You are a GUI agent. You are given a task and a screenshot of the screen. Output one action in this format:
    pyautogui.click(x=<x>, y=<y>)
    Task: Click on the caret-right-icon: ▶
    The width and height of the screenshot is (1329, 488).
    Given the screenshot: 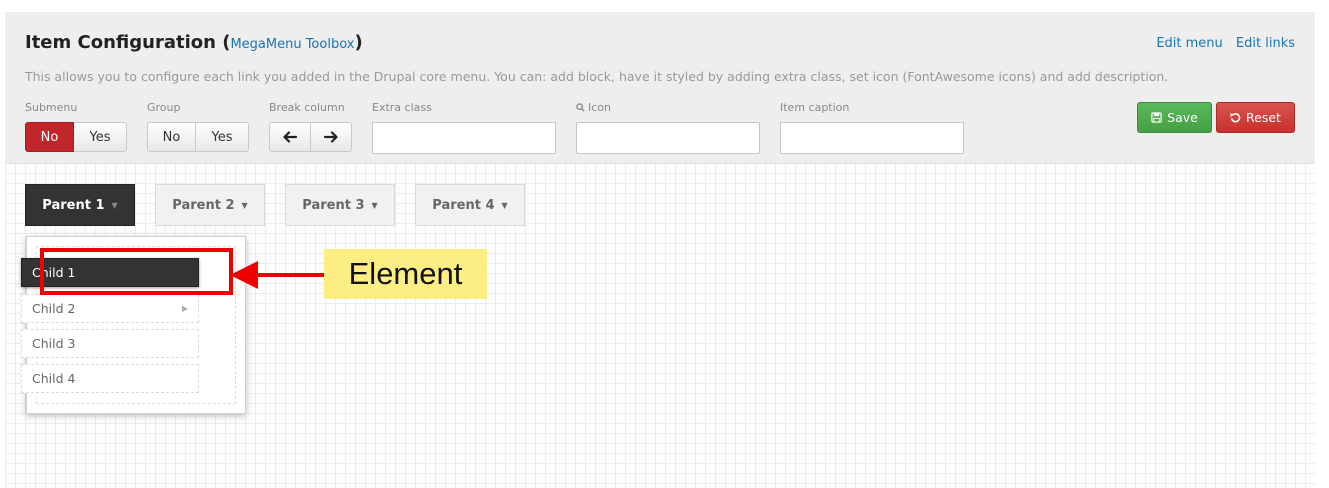 What is the action you would take?
    pyautogui.click(x=184, y=308)
    